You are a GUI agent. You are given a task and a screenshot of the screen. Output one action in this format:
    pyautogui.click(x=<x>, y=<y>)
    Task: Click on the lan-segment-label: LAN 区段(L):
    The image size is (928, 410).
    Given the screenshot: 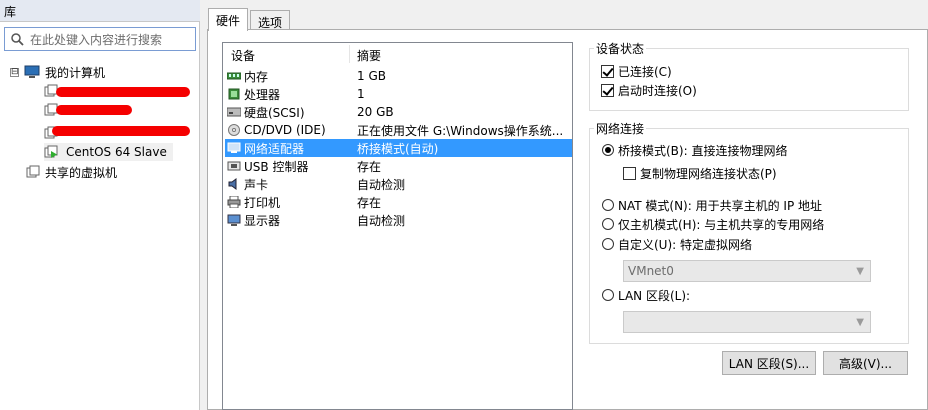 What is the action you would take?
    pyautogui.click(x=654, y=295)
    